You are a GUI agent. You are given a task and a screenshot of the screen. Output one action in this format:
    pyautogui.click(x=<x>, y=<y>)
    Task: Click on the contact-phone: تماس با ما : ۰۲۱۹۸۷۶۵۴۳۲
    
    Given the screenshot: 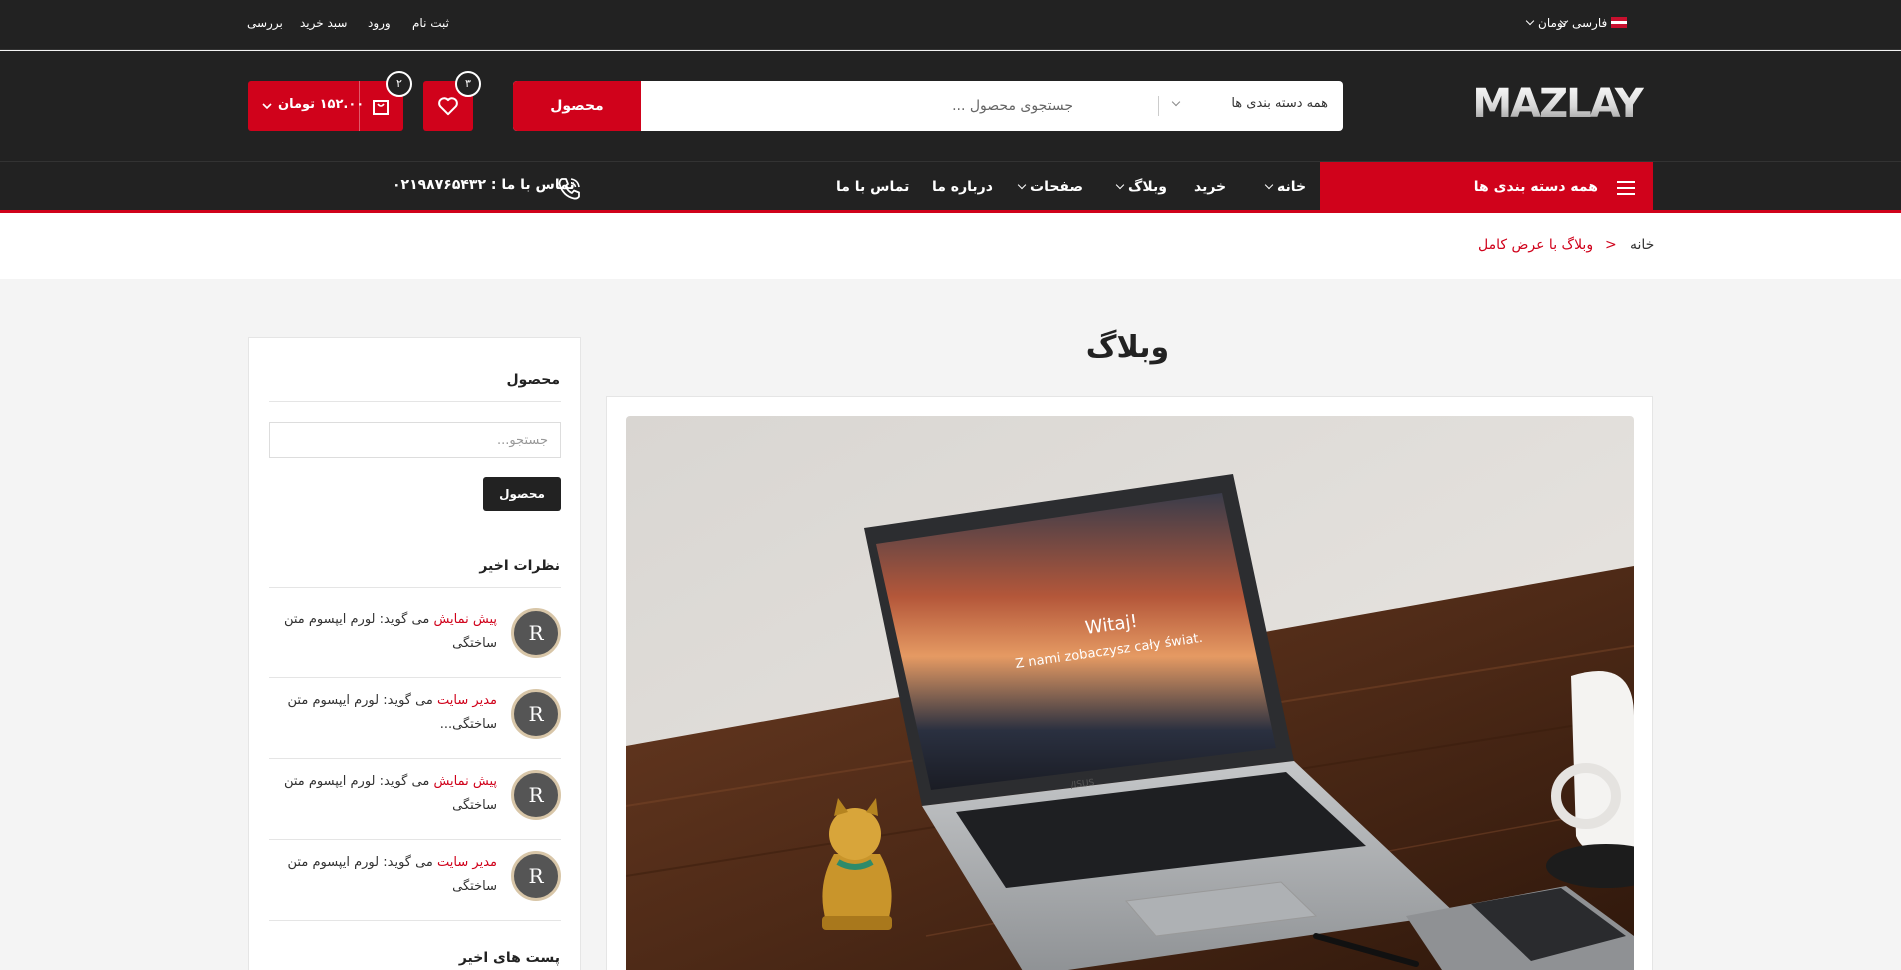 What is the action you would take?
    pyautogui.click(x=483, y=185)
    